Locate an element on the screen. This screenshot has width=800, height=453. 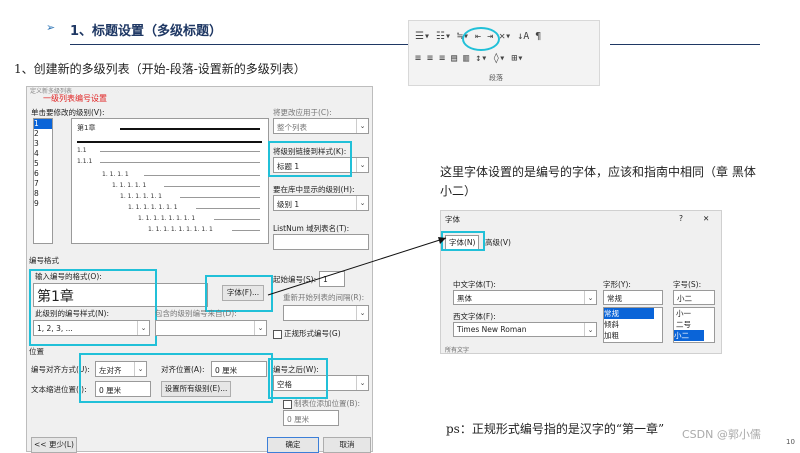
connector-arrow is located at coordinates (357, 266).